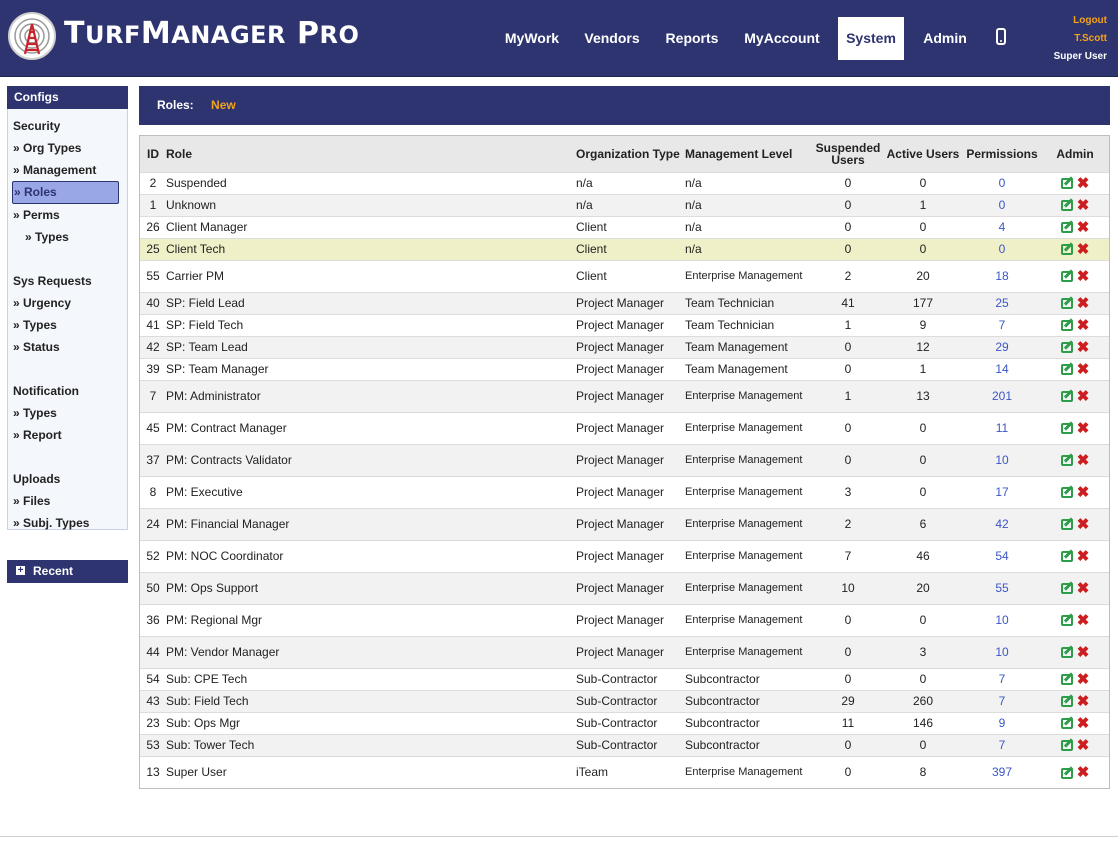 This screenshot has height=855, width=1118. What do you see at coordinates (1080, 39) in the screenshot?
I see `user-name-link: T.Scott` at bounding box center [1080, 39].